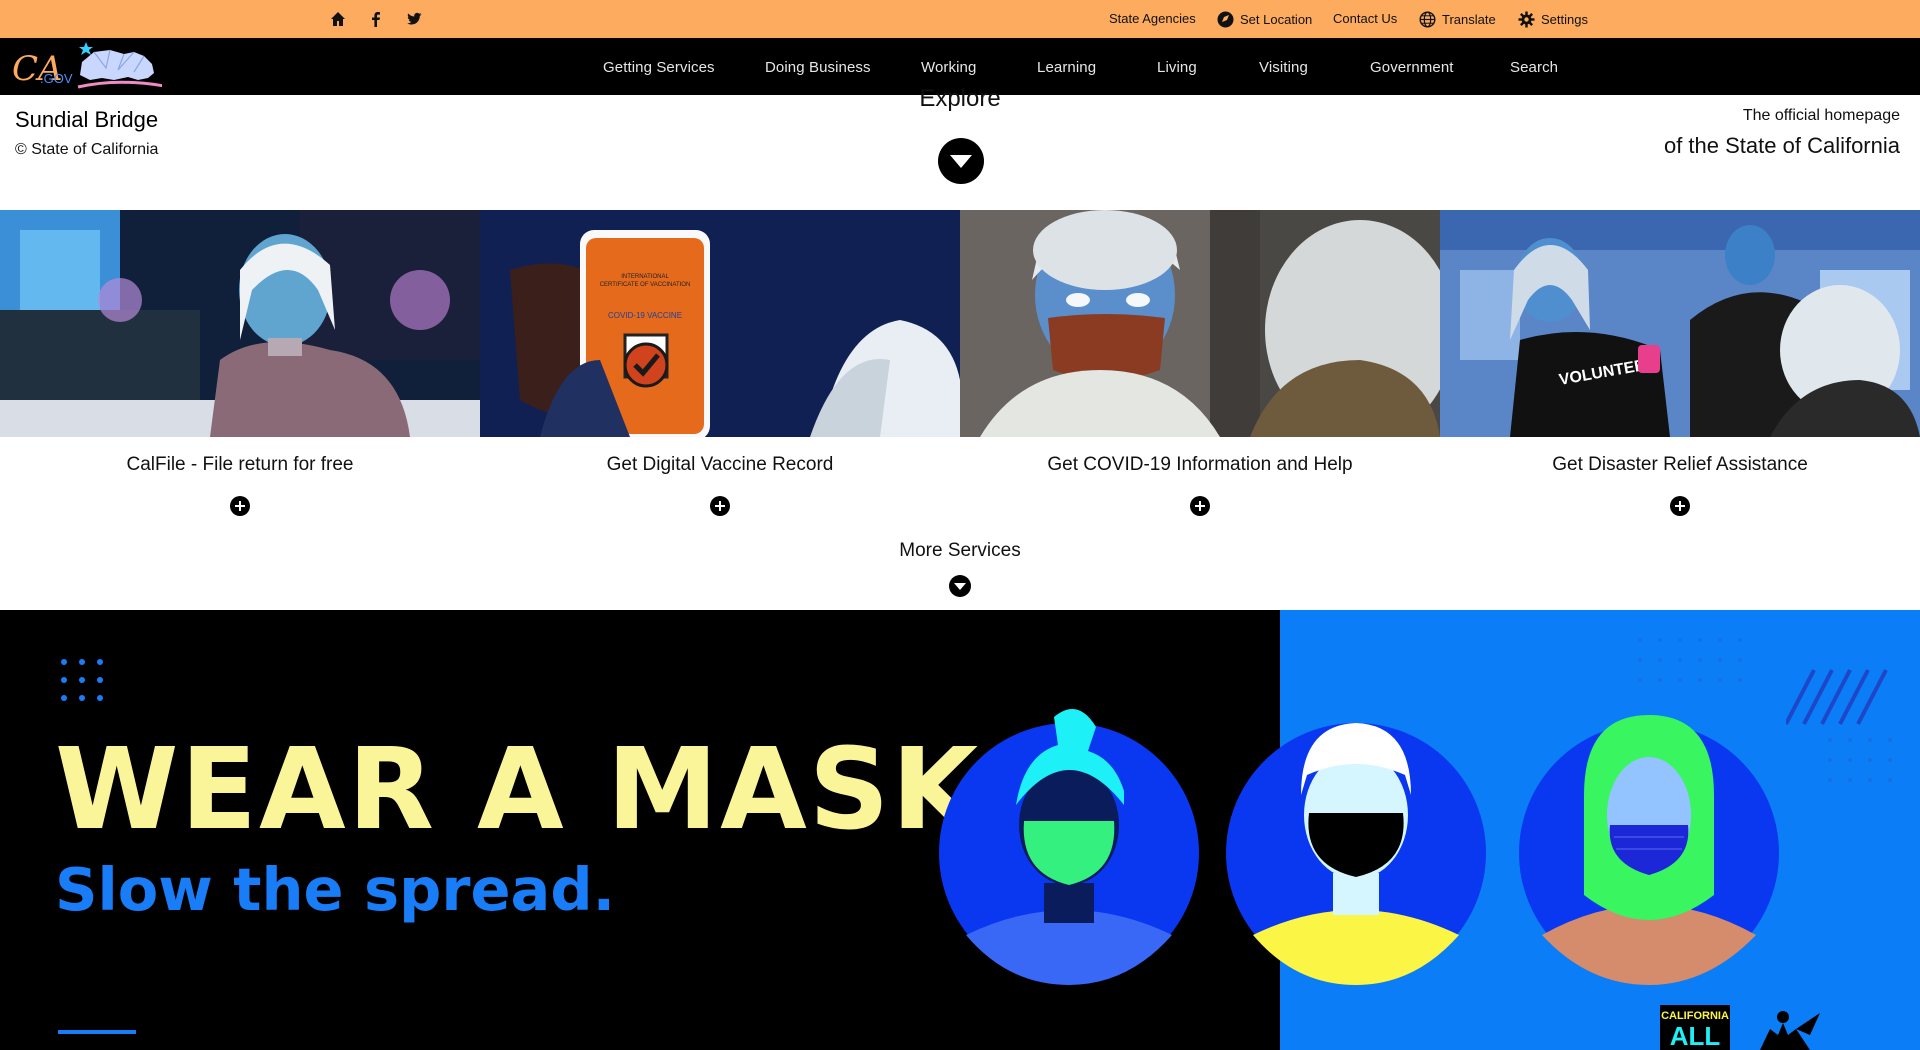 This screenshot has width=1920, height=1050. What do you see at coordinates (82, 680) in the screenshot?
I see `dot-grid-decoration` at bounding box center [82, 680].